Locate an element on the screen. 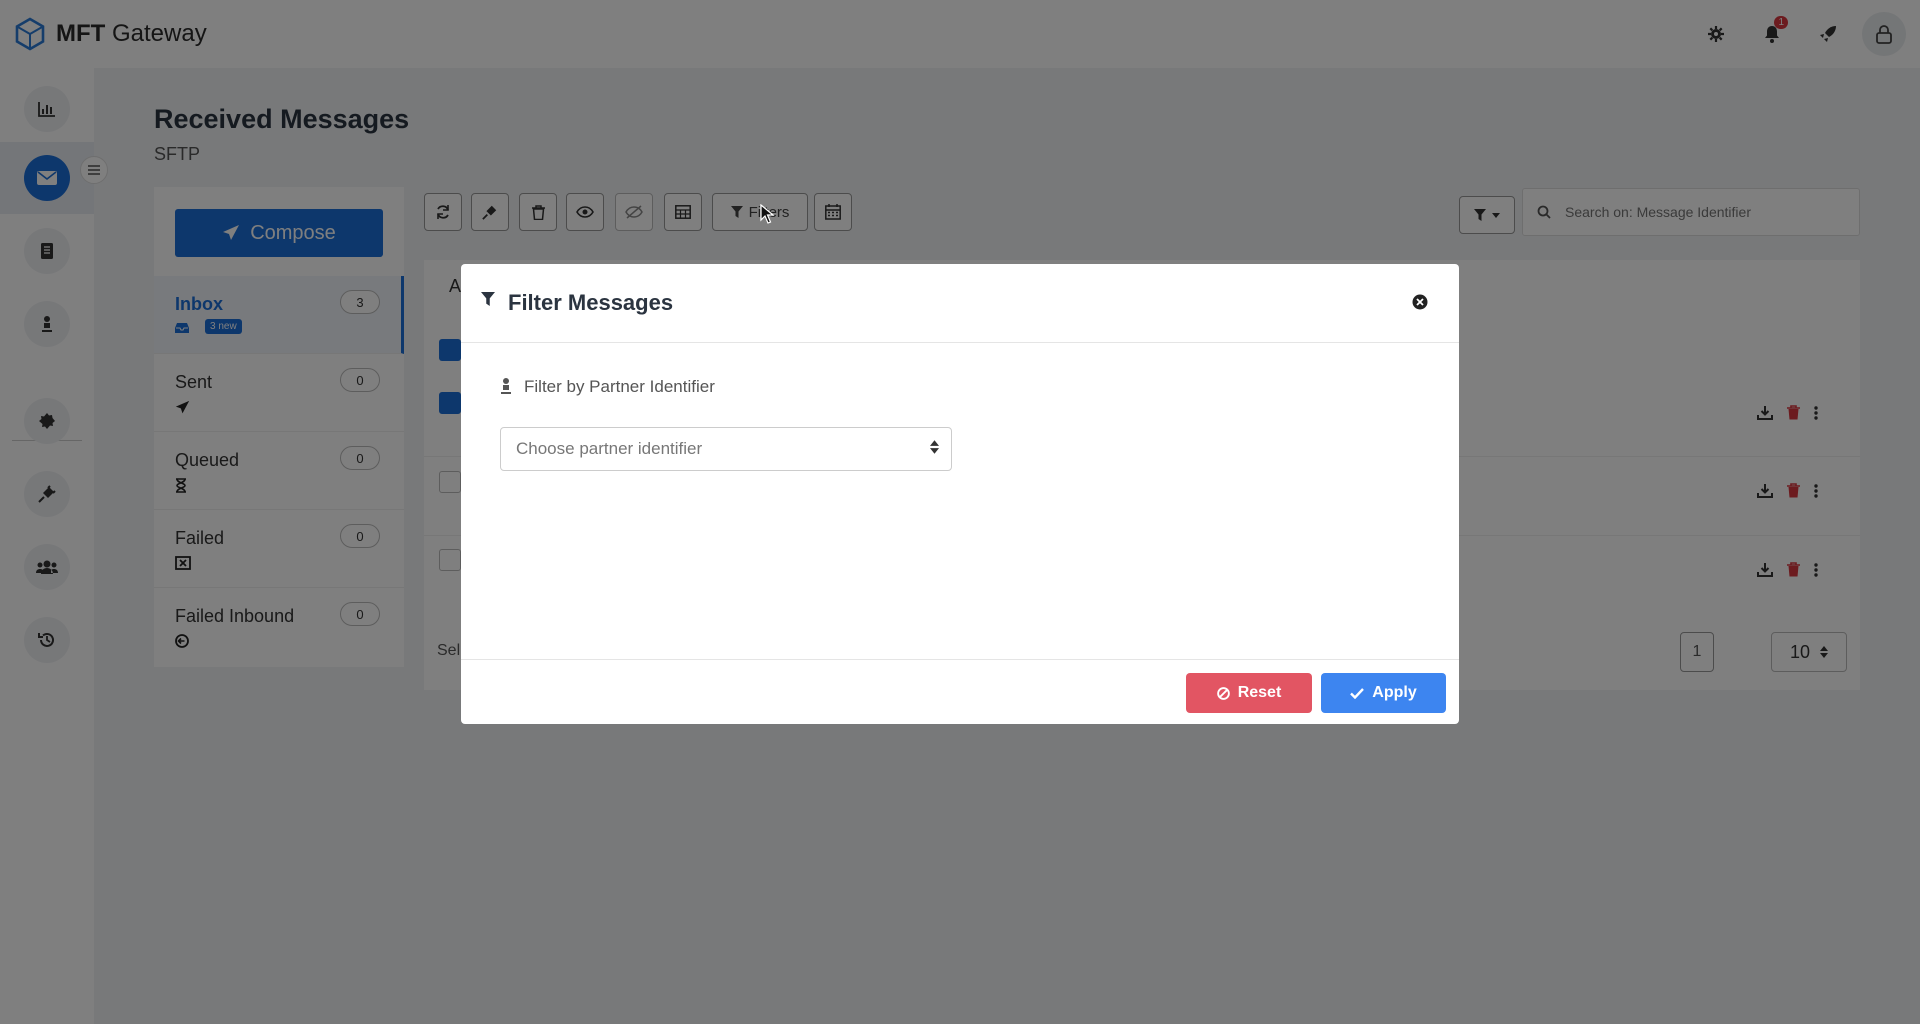  person-icon is located at coordinates (506, 386).